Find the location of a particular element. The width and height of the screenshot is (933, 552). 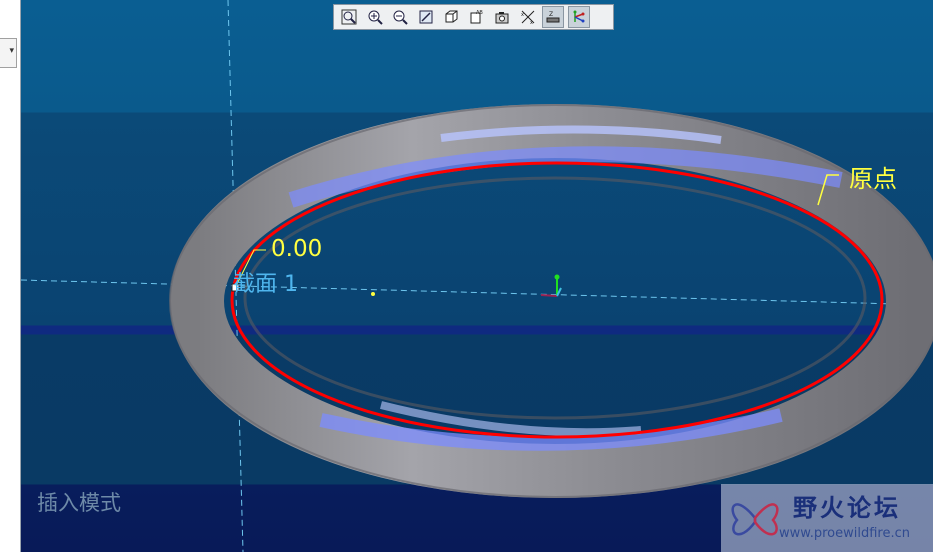

saved-views-icon: AB is located at coordinates (476, 17).